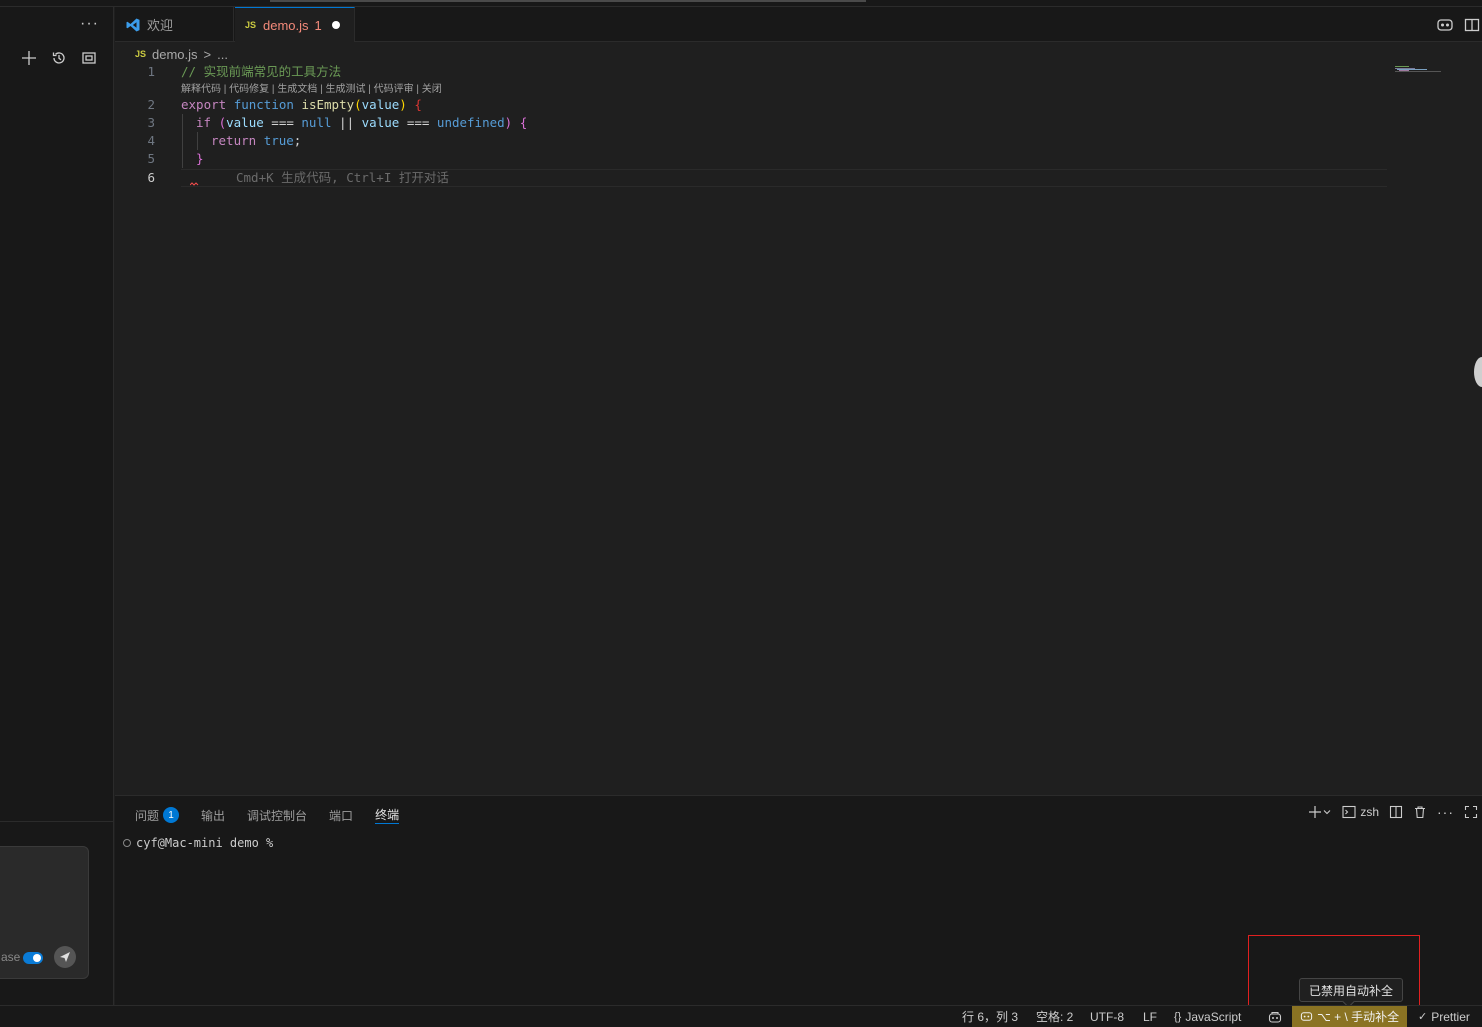  What do you see at coordinates (65, 957) in the screenshot?
I see `send-icon` at bounding box center [65, 957].